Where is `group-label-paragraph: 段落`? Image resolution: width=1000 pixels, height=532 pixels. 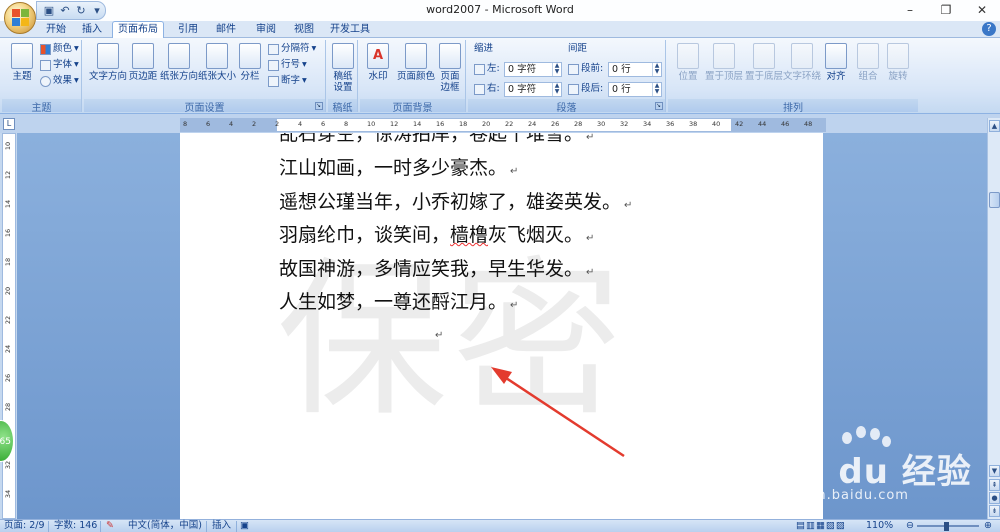
group-label-paragraph: 段落 is located at coordinates (566, 106).